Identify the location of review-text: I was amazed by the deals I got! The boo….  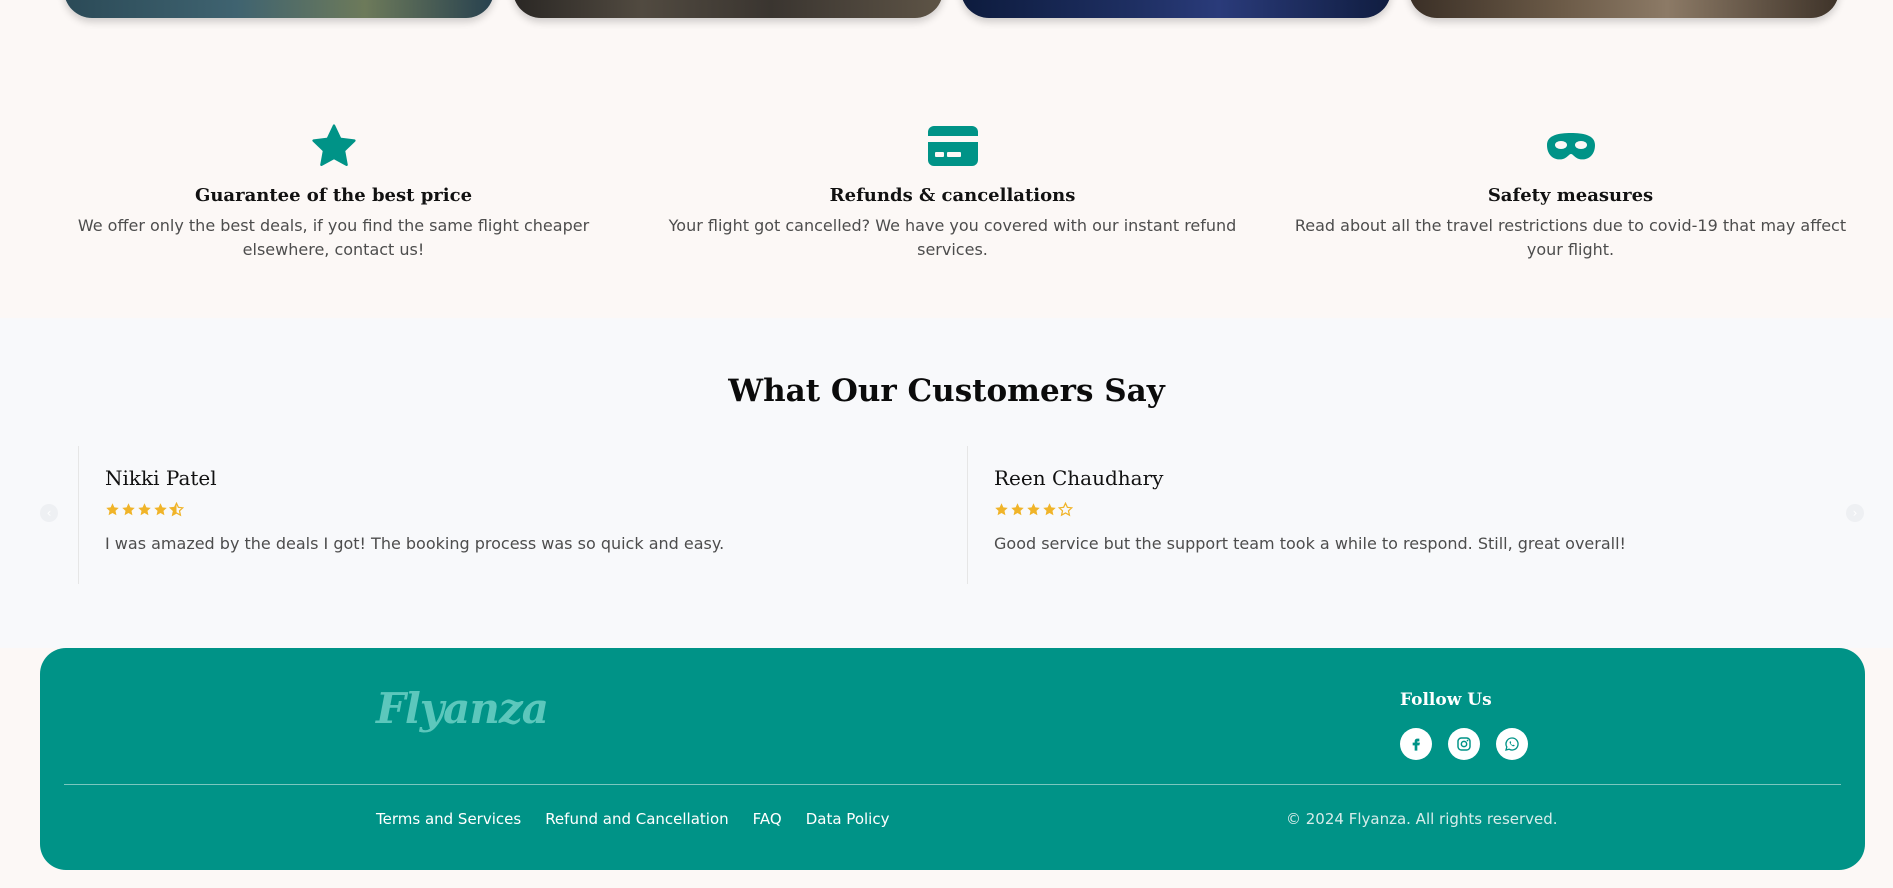
(415, 543).